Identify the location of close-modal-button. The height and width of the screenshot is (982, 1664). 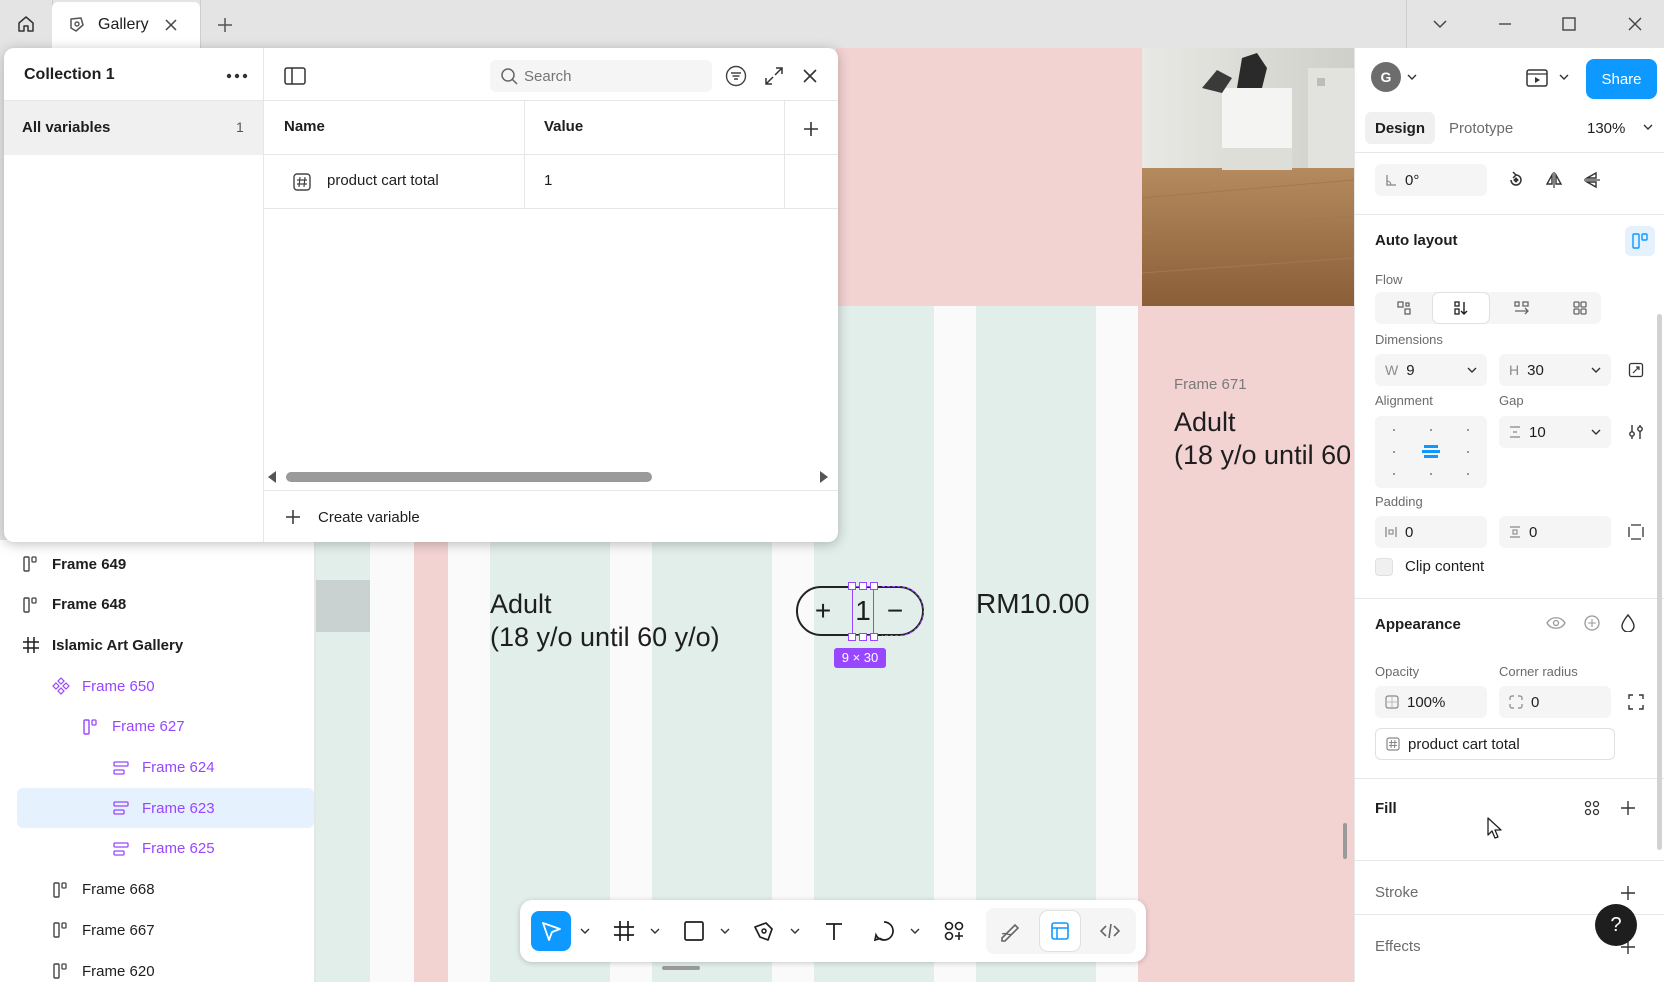
(810, 76).